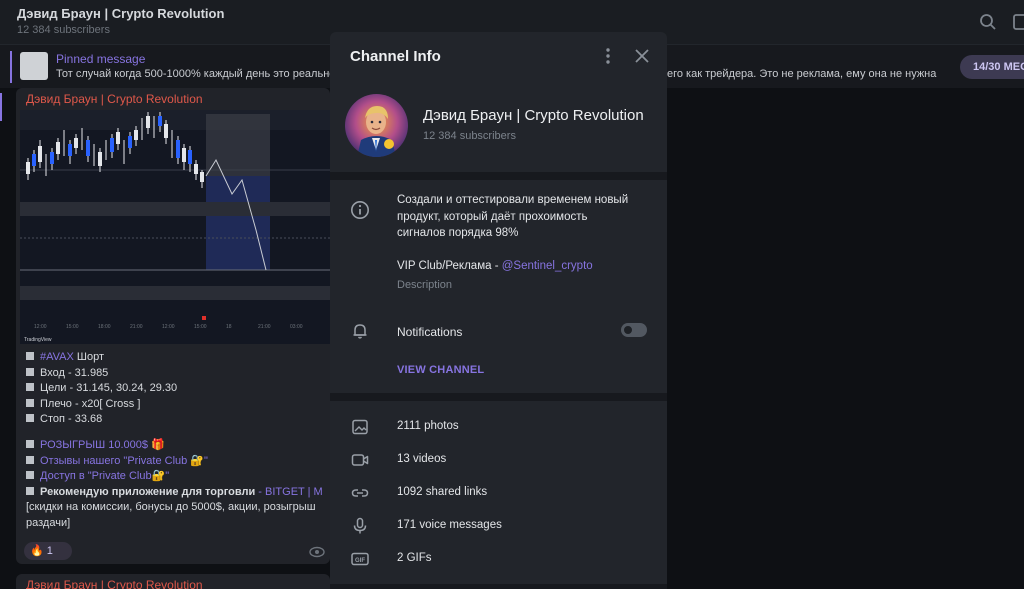 The height and width of the screenshot is (589, 1024). What do you see at coordinates (425, 285) in the screenshot?
I see `description-label: Description` at bounding box center [425, 285].